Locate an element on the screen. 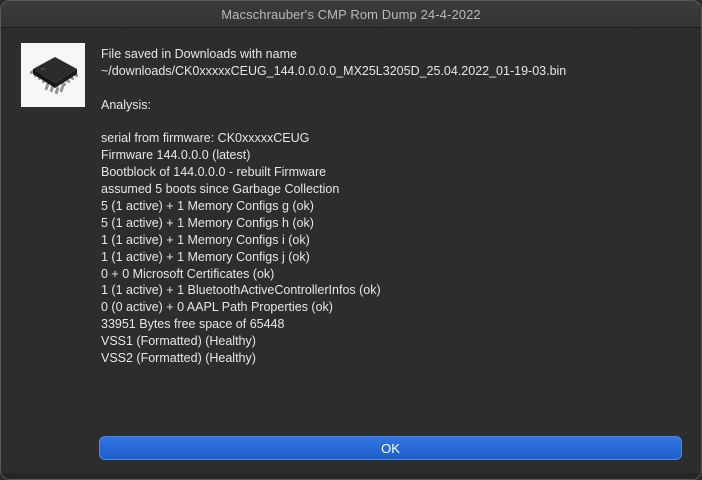 The image size is (702, 480). analysis-line: VSS1 (Formatted) (Healthy) is located at coordinates (178, 341).